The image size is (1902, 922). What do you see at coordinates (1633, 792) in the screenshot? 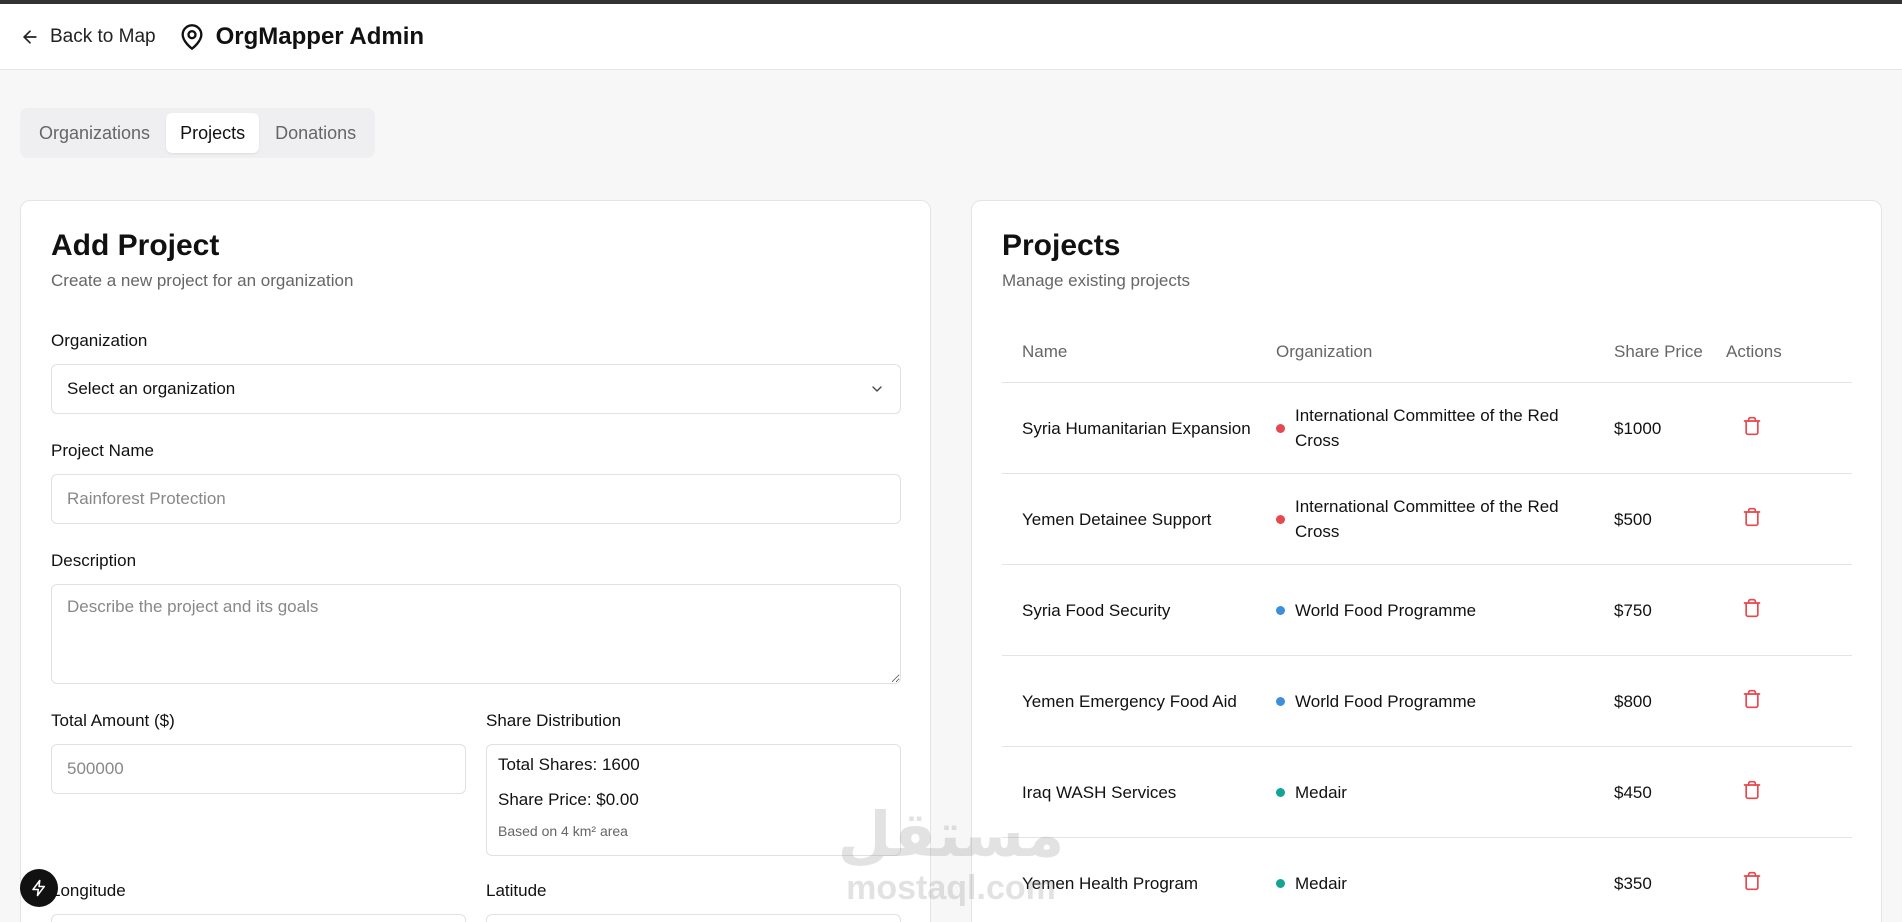
I see `share-price-cell: $450` at bounding box center [1633, 792].